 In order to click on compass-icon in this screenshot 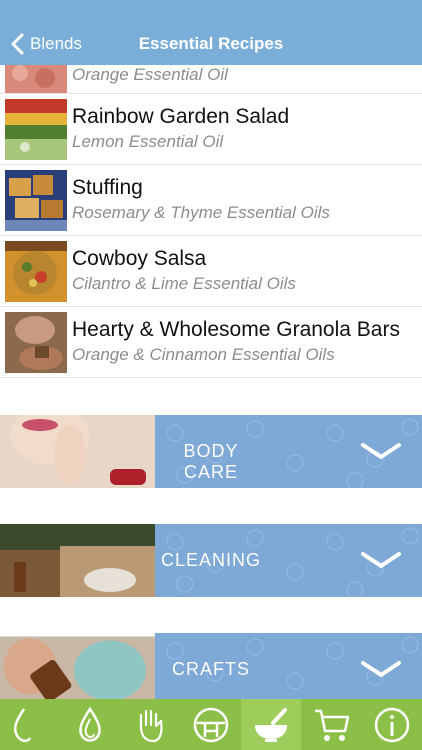, I will do `click(211, 724)`.